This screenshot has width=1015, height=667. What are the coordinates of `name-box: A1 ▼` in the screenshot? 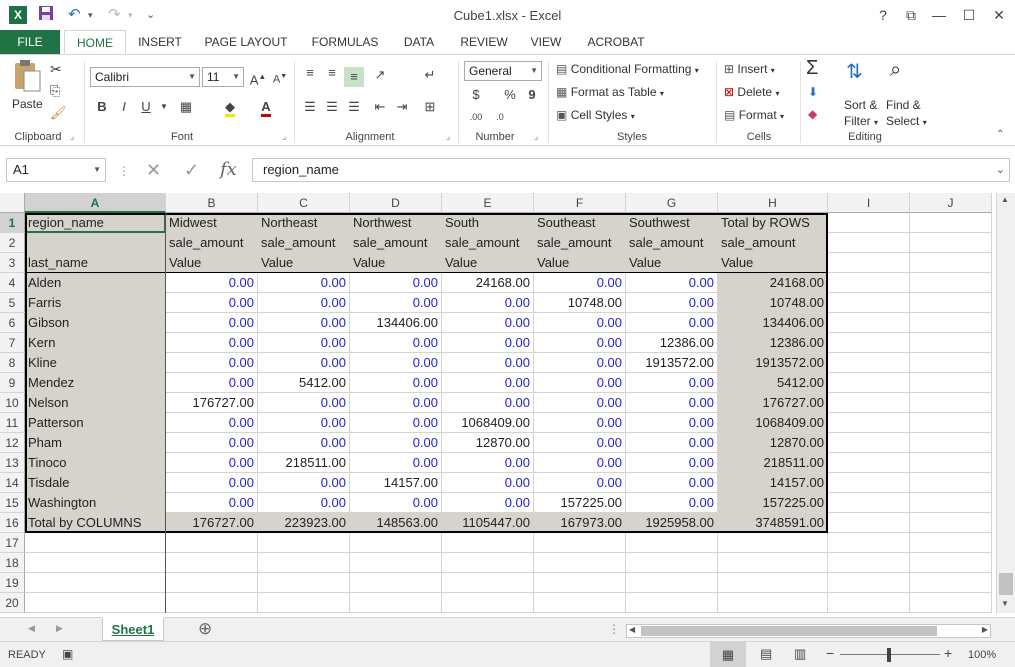 It's located at (56, 170).